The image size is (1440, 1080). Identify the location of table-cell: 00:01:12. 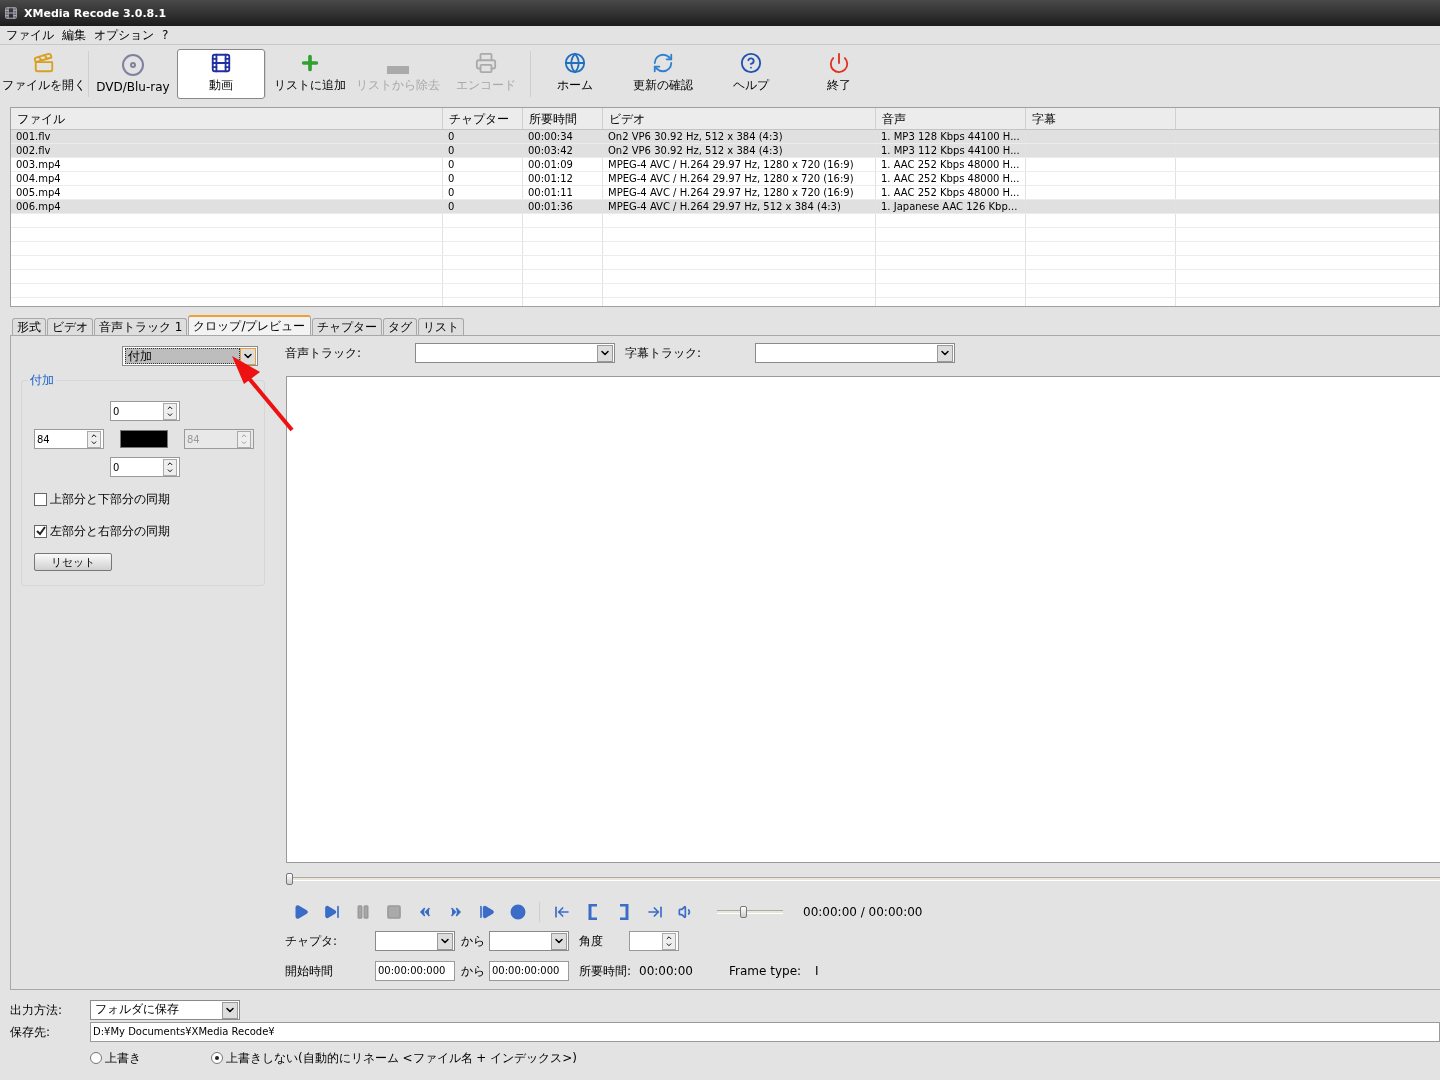
(563, 178).